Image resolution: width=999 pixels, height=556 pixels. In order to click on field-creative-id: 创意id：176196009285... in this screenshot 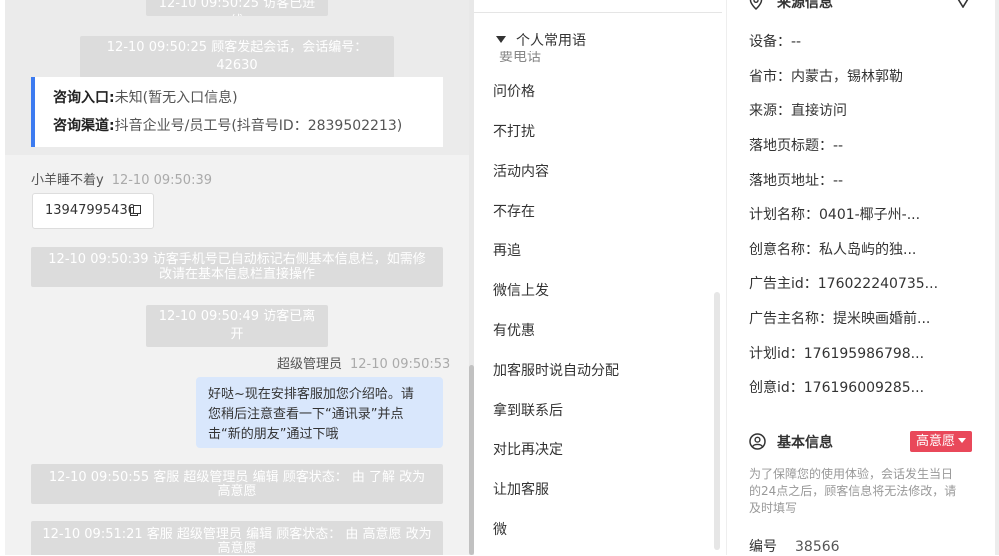, I will do `click(837, 388)`.